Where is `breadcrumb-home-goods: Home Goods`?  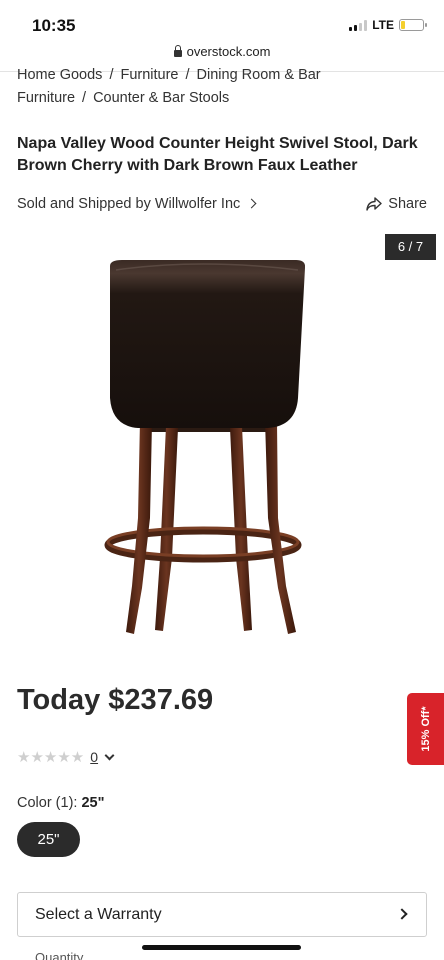 breadcrumb-home-goods: Home Goods is located at coordinates (59, 75).